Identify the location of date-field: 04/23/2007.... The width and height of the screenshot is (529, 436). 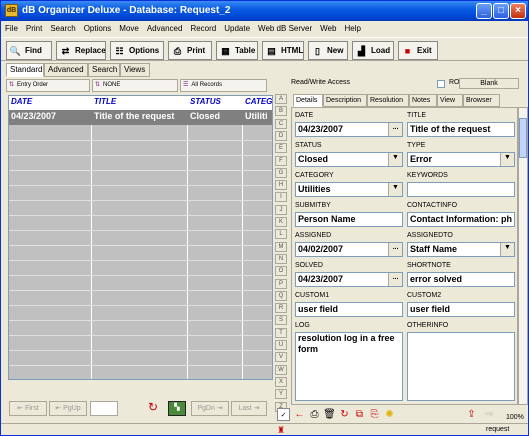
(349, 129).